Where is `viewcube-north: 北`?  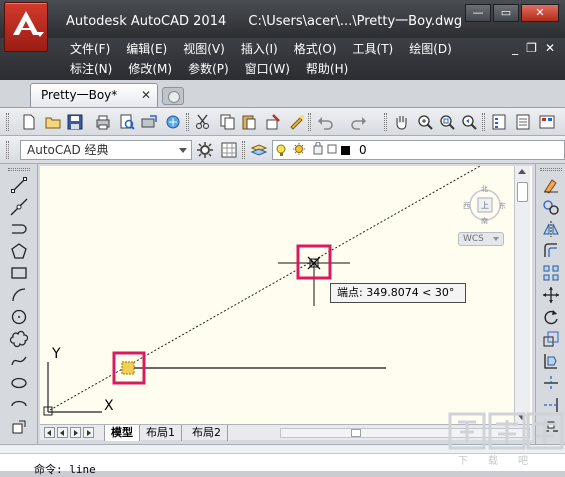 viewcube-north: 北 is located at coordinates (484, 189).